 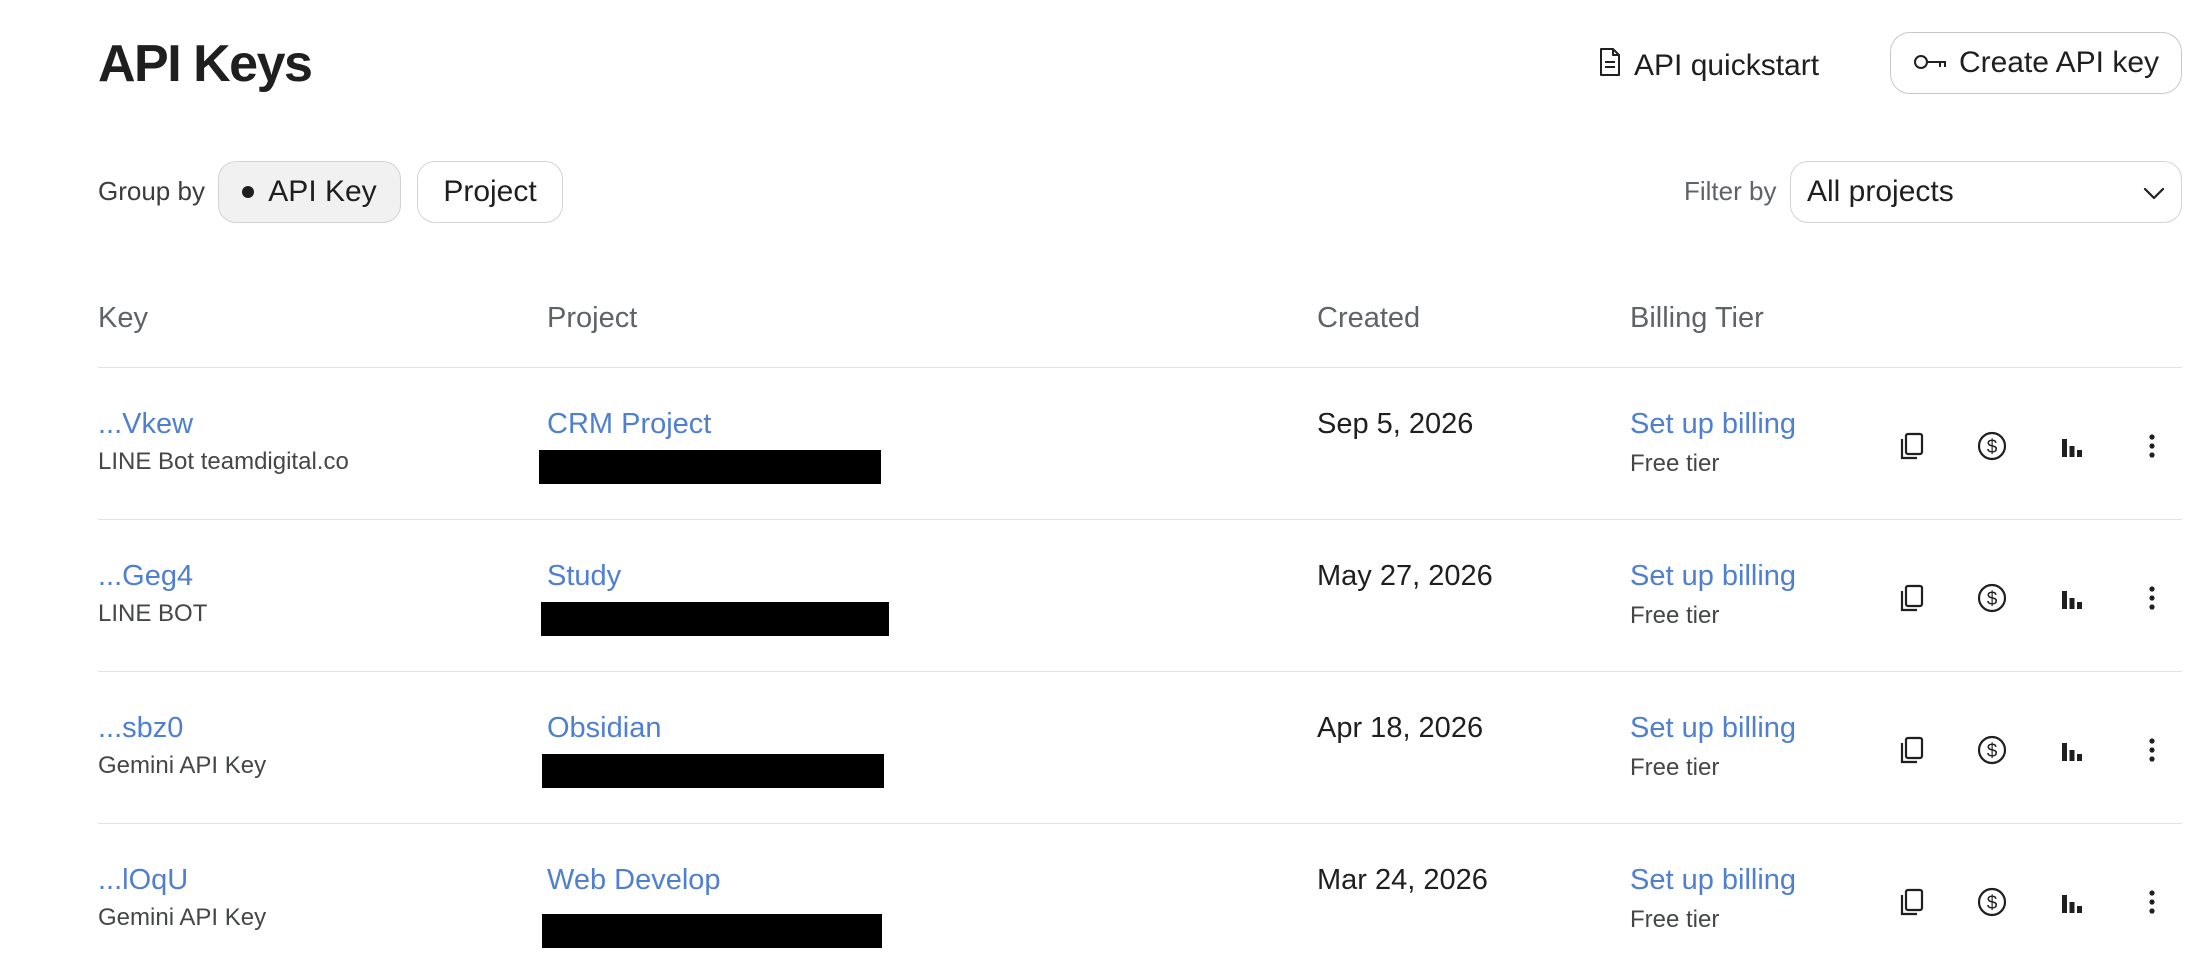 I want to click on group-by-api-key-chip: API Key, so click(x=309, y=192).